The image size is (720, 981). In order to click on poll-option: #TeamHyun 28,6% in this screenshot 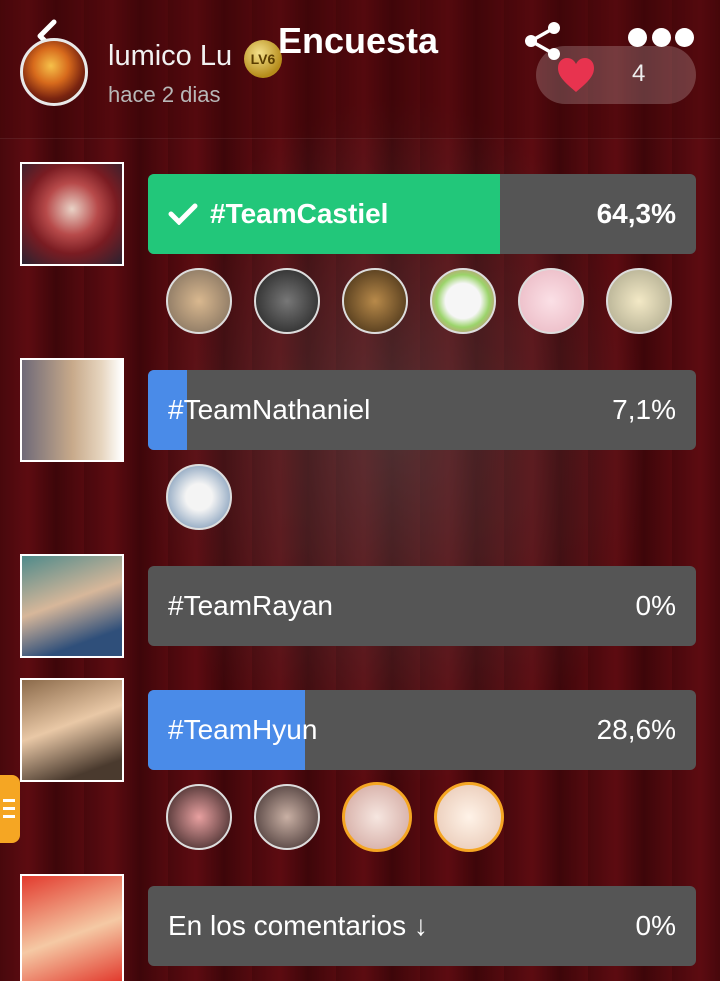, I will do `click(422, 730)`.